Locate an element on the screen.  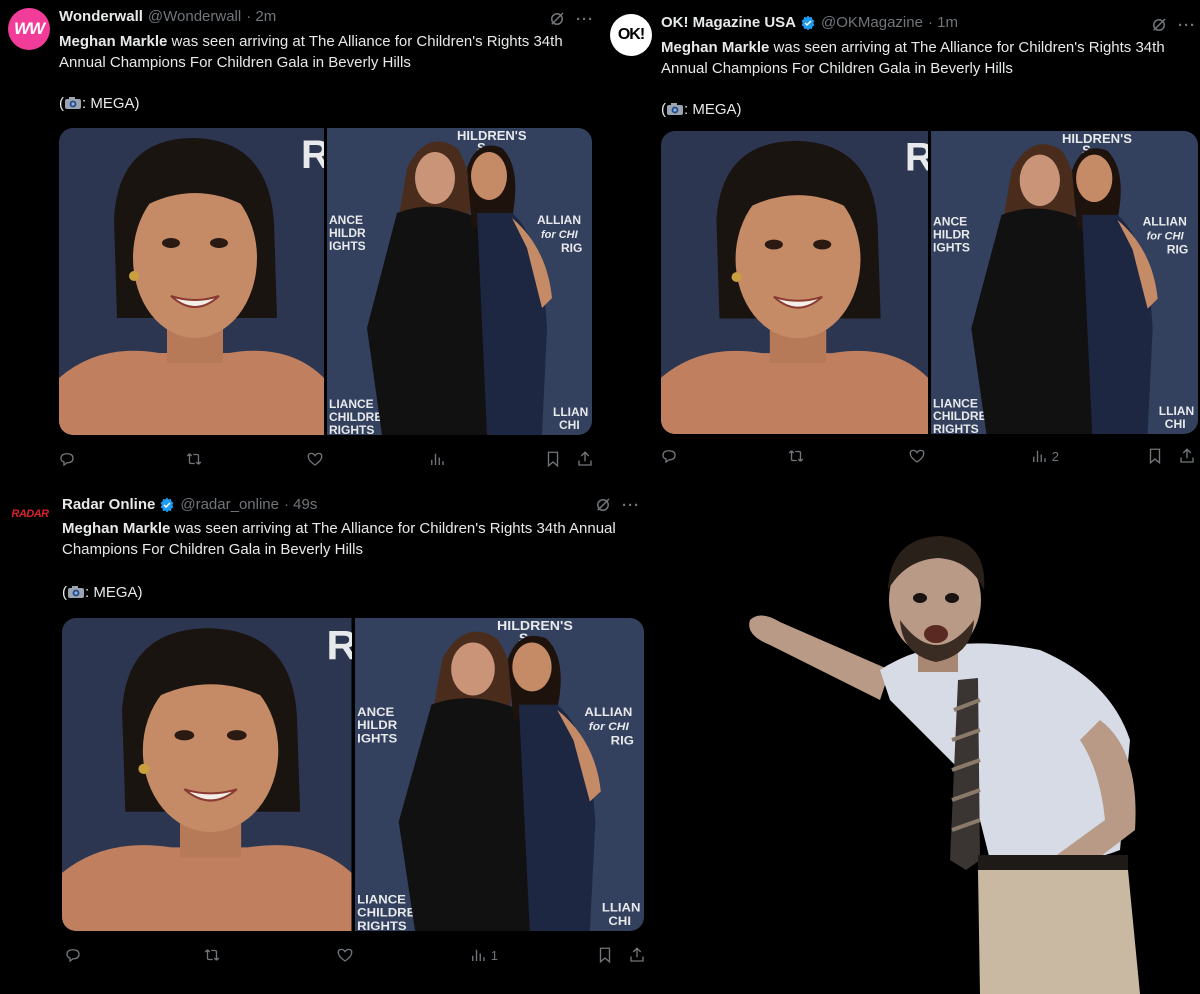
tweet-time: · 49s is located at coordinates (300, 504).